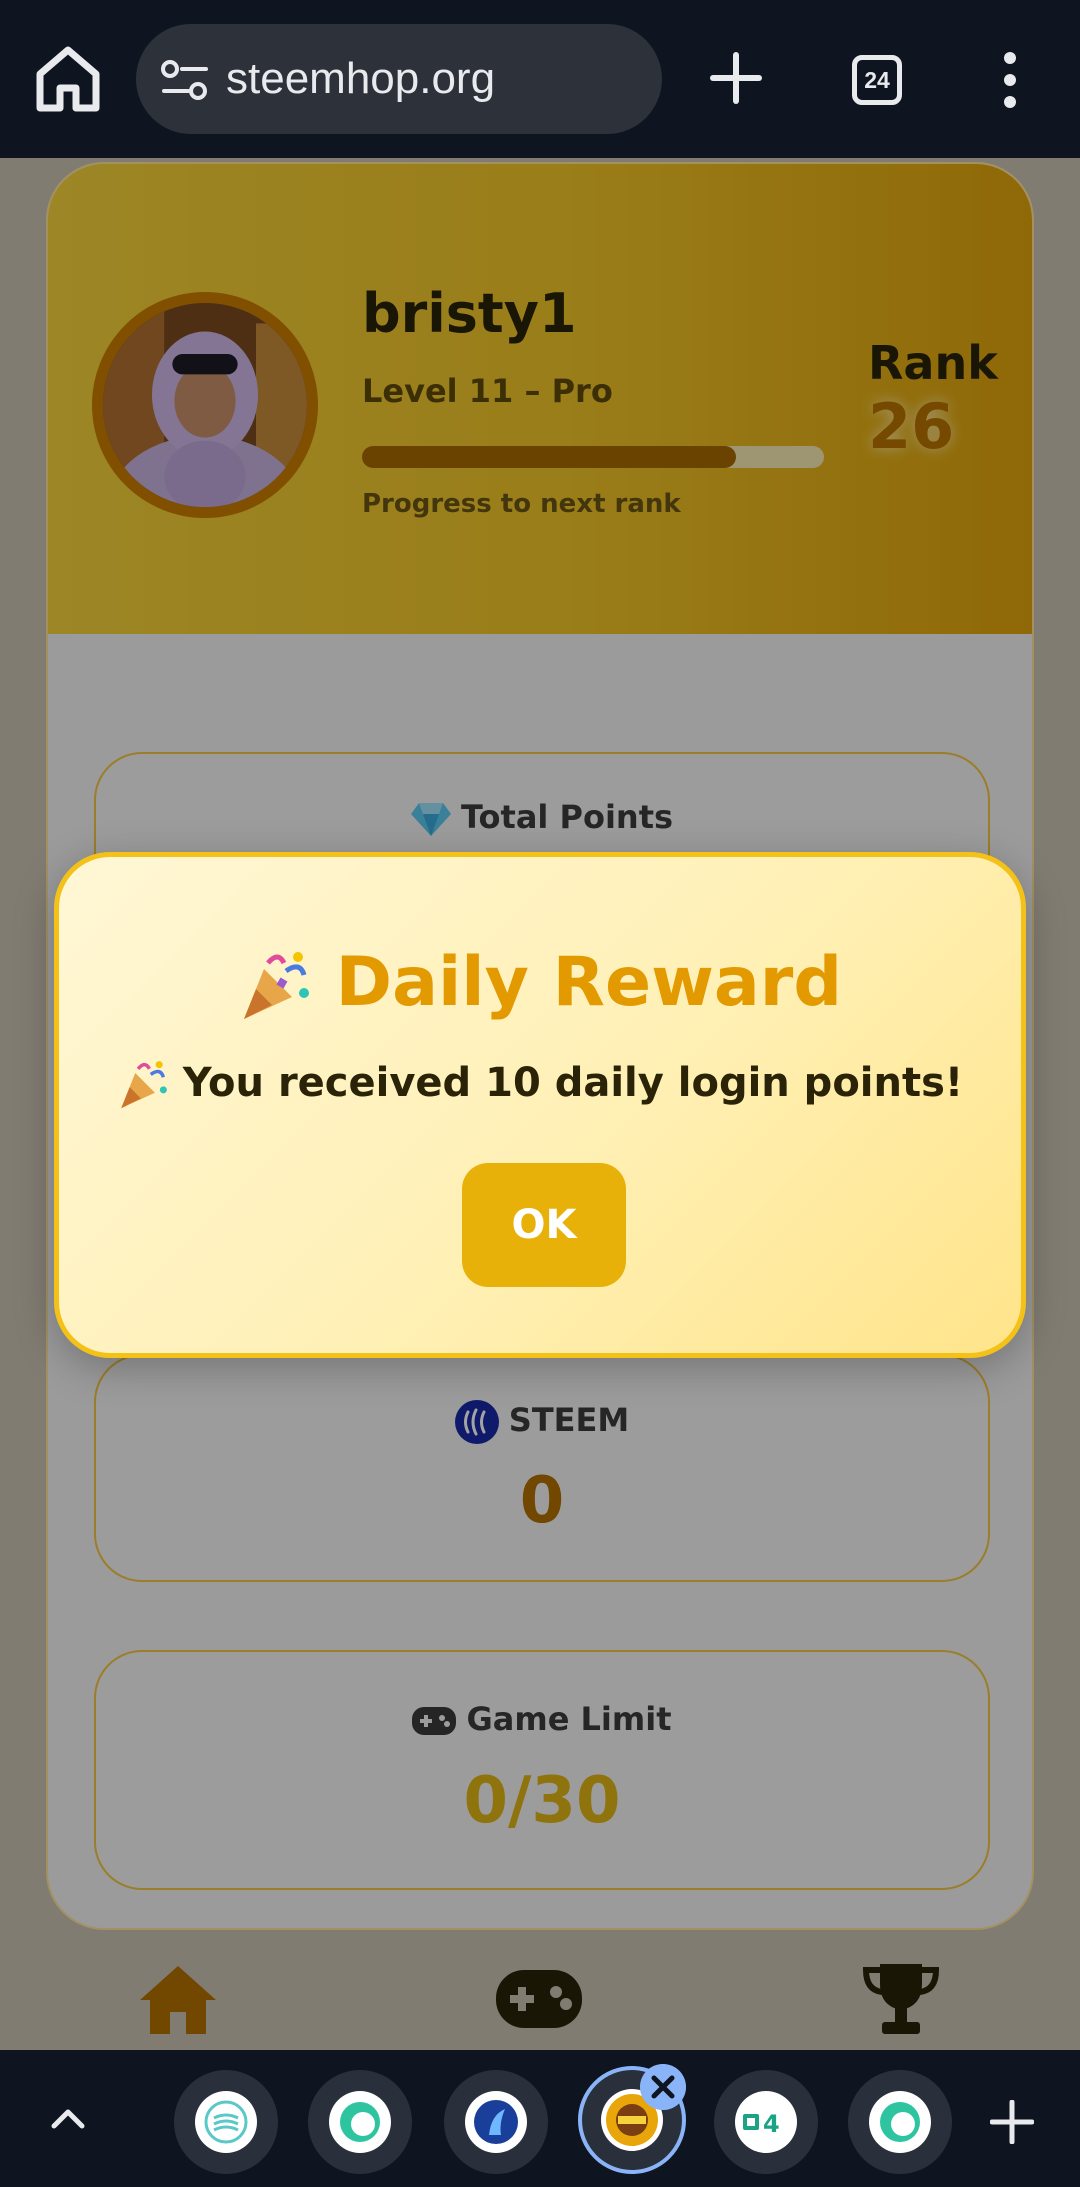  I want to click on tab-thumbnail-5: 4, so click(766, 2122).